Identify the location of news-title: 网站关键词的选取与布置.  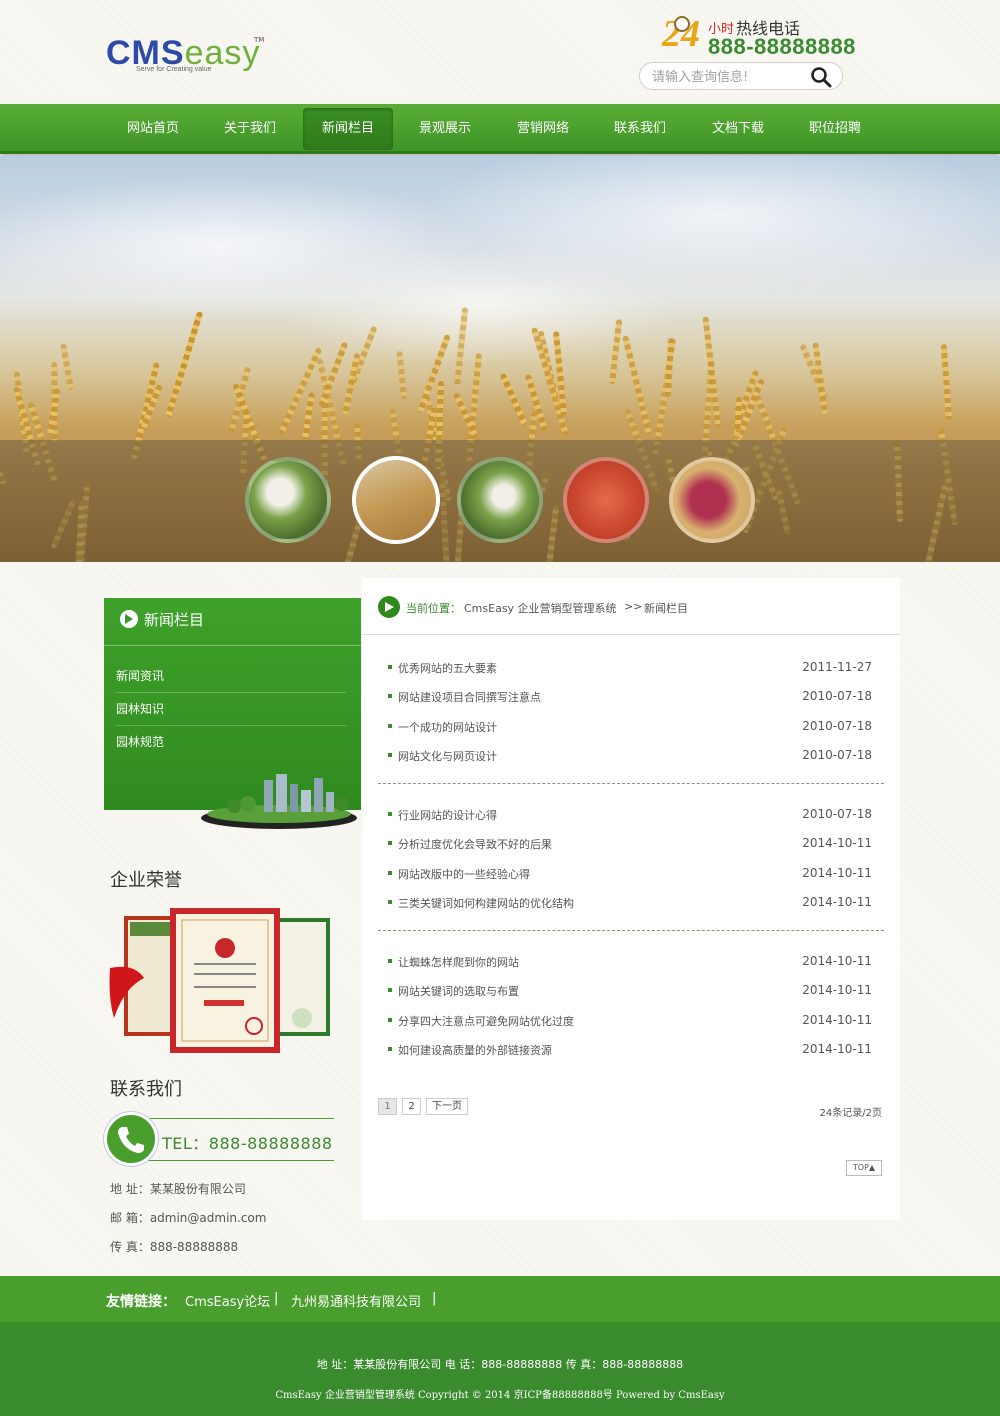
(458, 991).